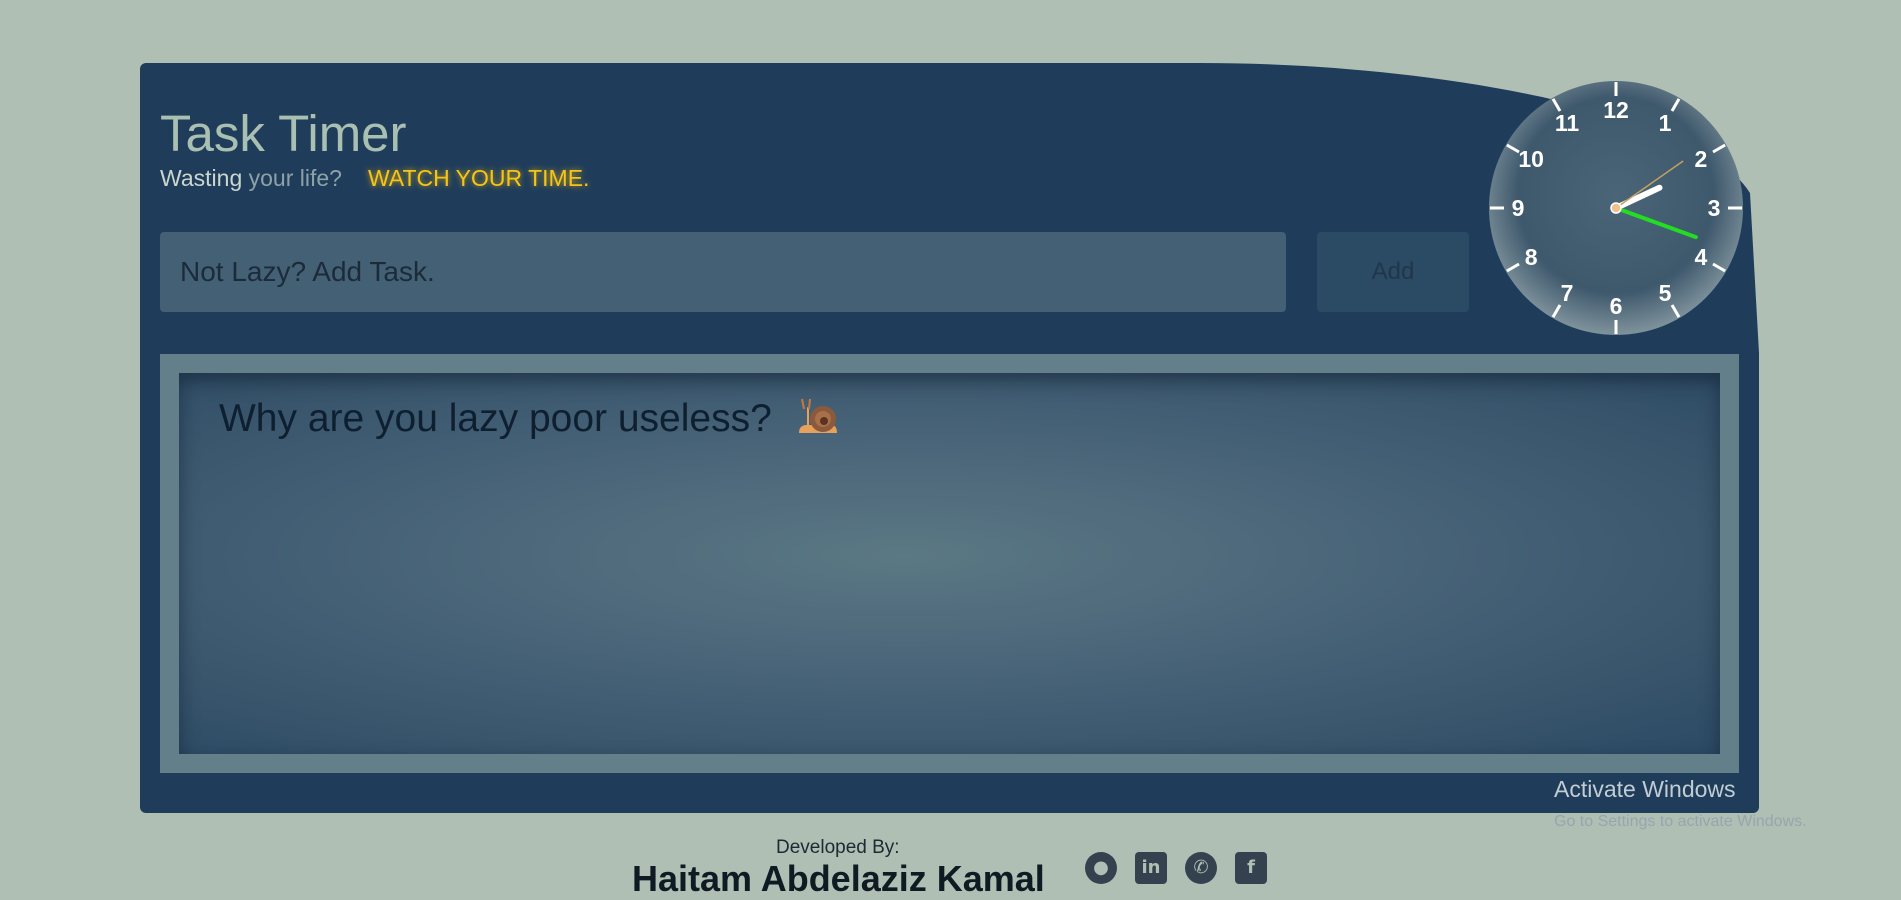  Describe the element at coordinates (1176, 868) in the screenshot. I see `social-links: ● in ✆ f` at that location.